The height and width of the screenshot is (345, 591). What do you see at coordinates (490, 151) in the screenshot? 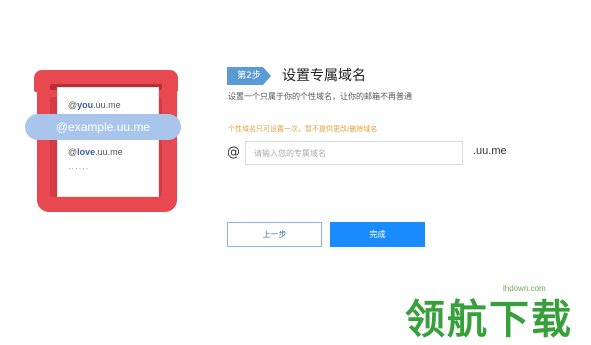
I see `domain-suffix: .uu.me` at bounding box center [490, 151].